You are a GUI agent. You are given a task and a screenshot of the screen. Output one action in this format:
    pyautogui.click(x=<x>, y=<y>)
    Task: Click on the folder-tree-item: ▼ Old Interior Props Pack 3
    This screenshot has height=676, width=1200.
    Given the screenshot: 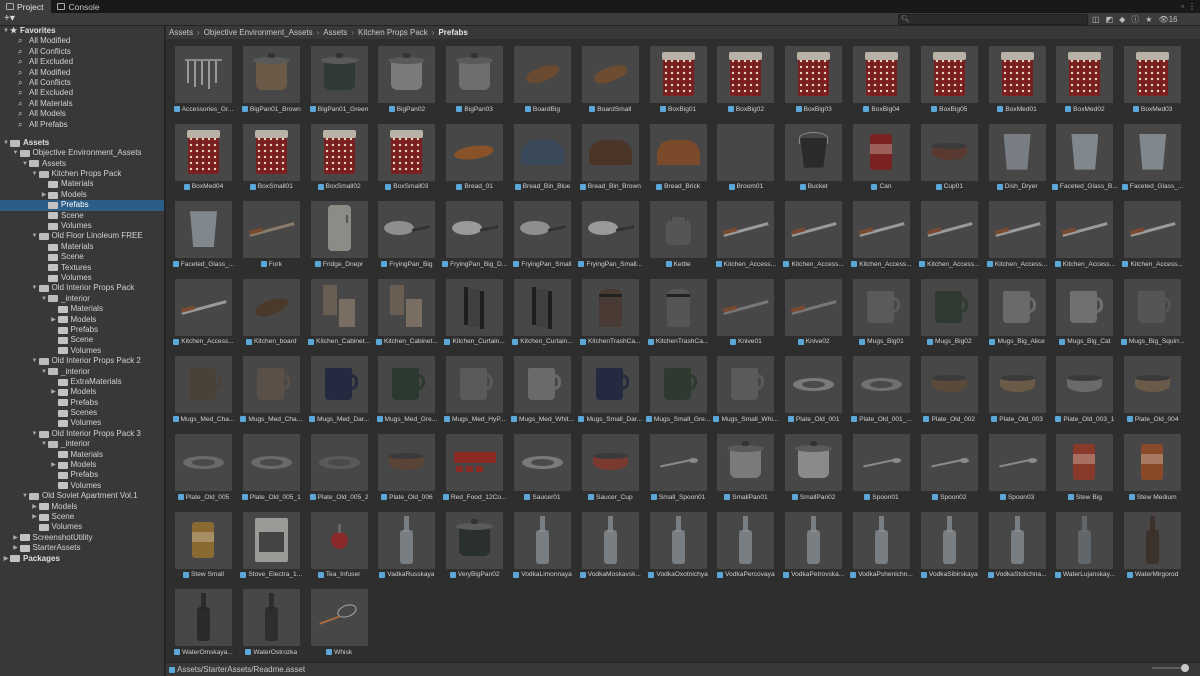 What is the action you would take?
    pyautogui.click(x=82, y=434)
    